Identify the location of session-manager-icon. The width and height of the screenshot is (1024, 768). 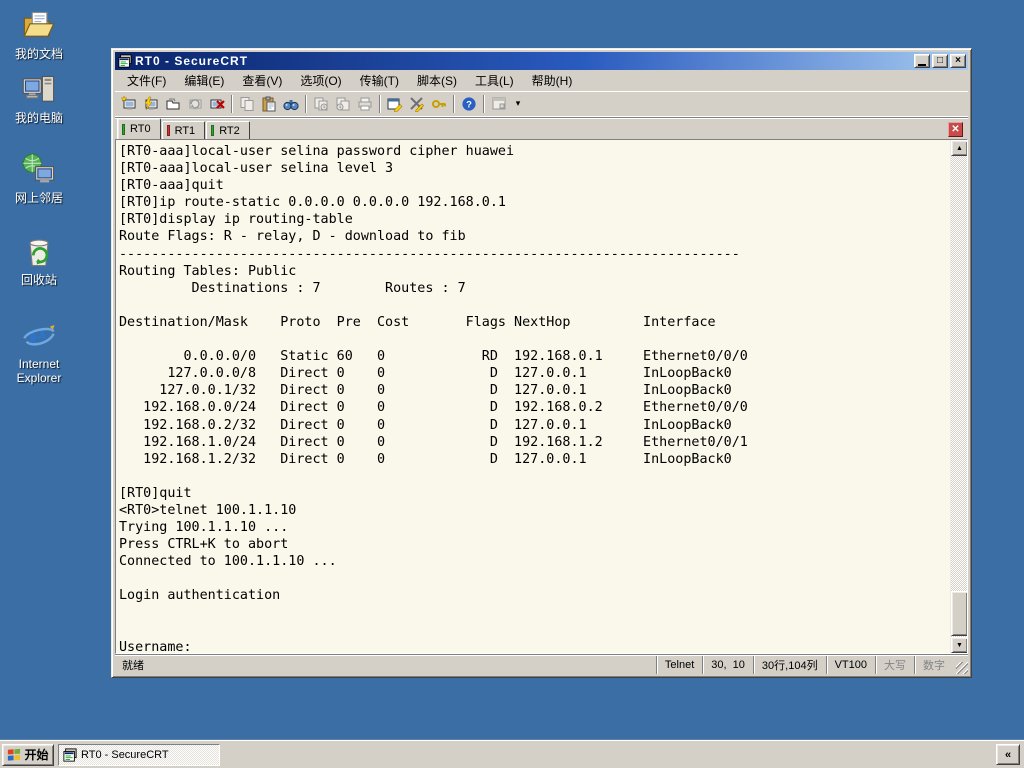
(499, 104).